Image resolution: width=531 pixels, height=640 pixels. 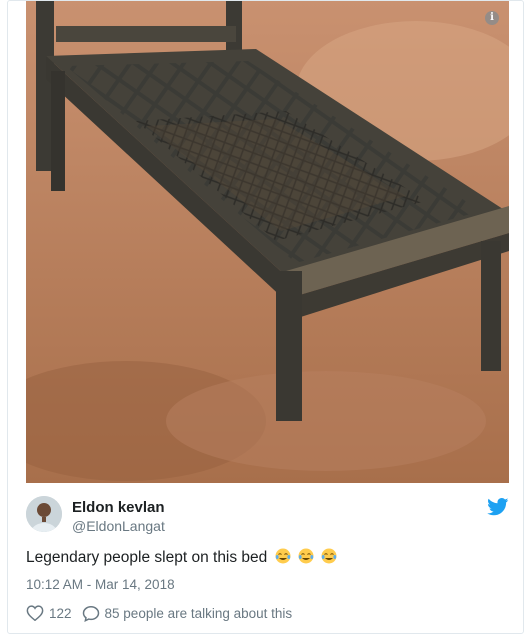 I want to click on reply-action: 85 people are talking about this, so click(x=187, y=613).